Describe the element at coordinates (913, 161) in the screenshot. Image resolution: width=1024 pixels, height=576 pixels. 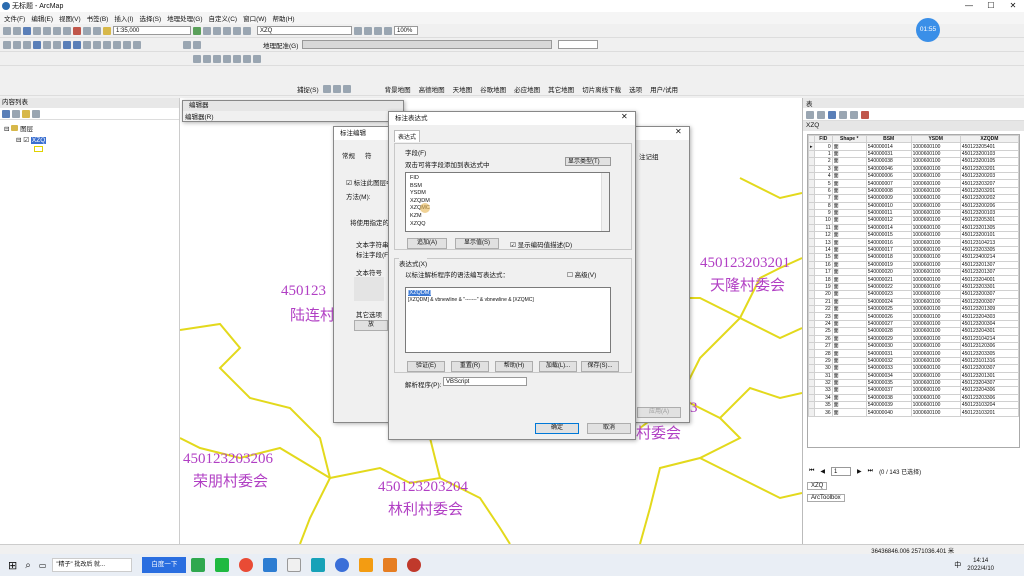
I see `table-row: 2 面 540000038 1000600100 450123200105` at that location.